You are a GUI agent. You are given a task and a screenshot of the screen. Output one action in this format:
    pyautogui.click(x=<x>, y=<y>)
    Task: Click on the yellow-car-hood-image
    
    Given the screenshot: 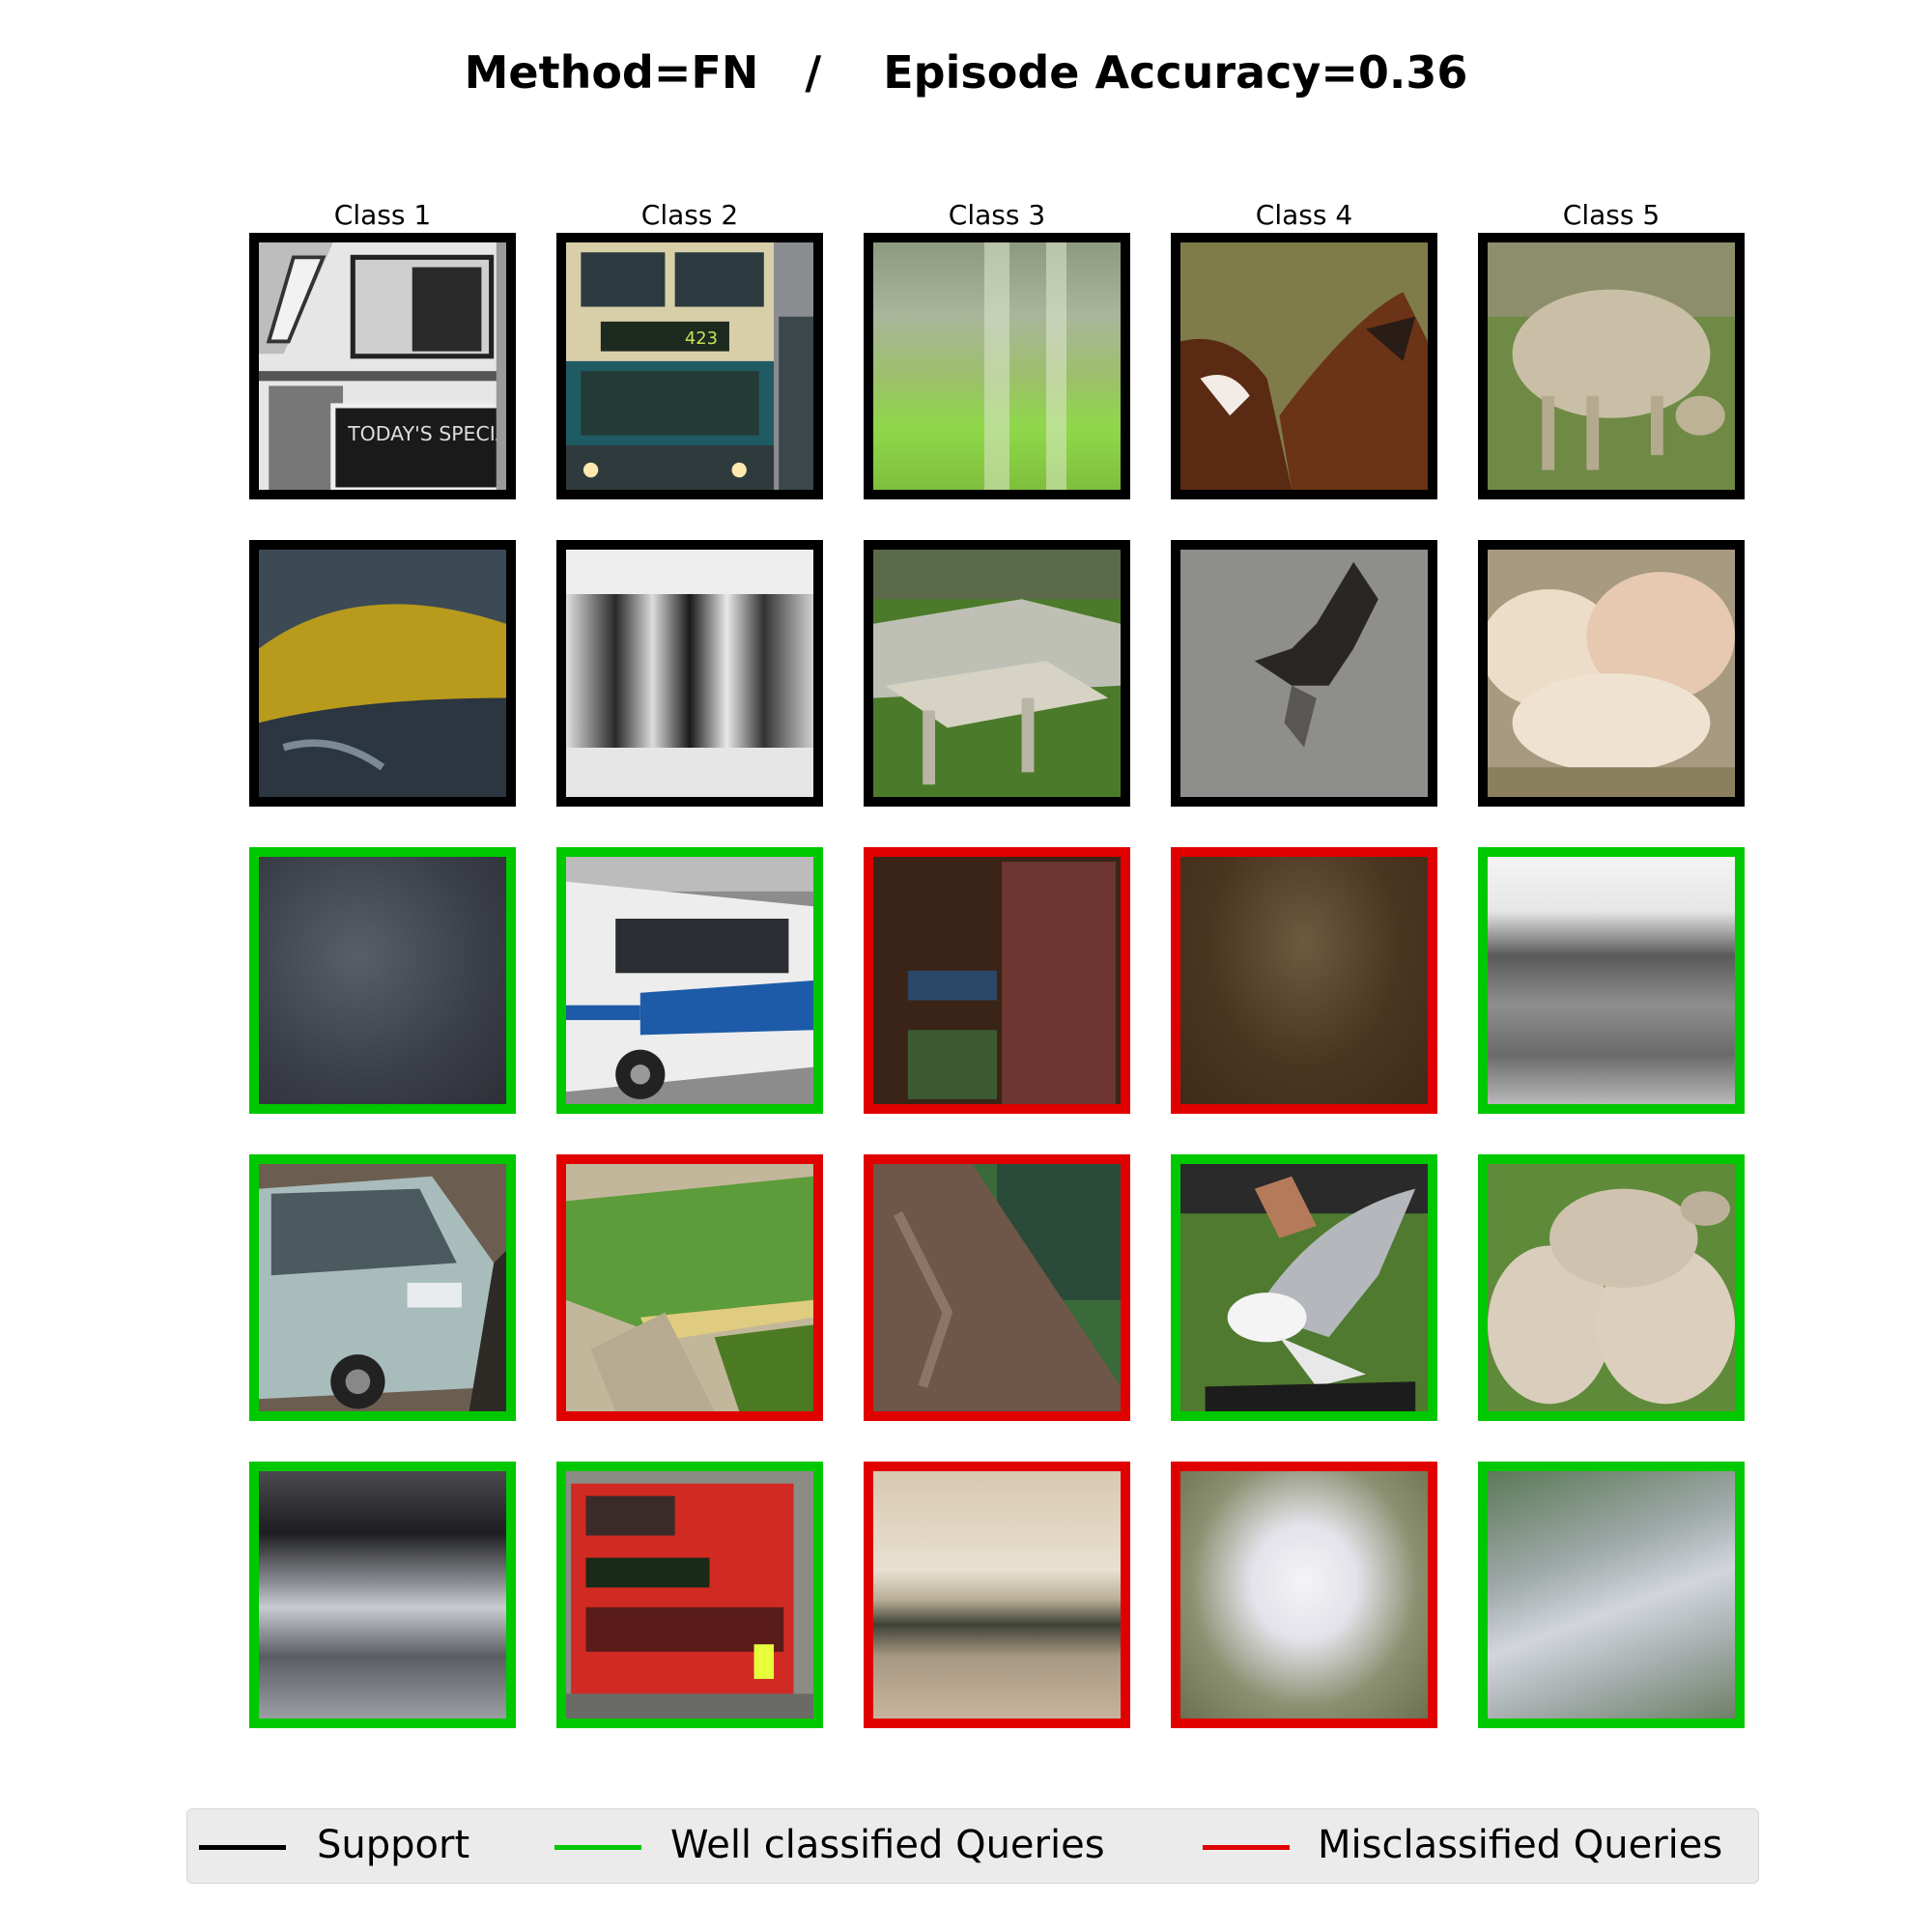 What is the action you would take?
    pyautogui.click(x=382, y=673)
    